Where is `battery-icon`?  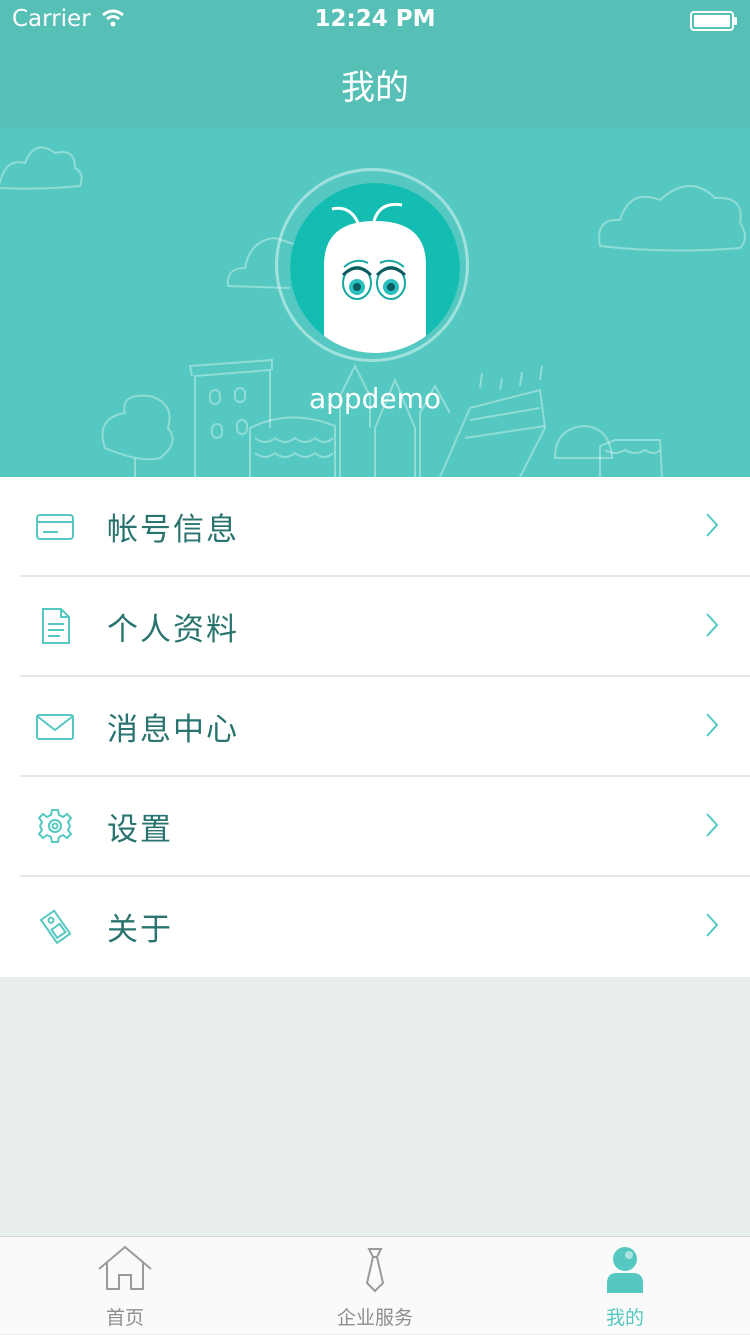 battery-icon is located at coordinates (713, 21).